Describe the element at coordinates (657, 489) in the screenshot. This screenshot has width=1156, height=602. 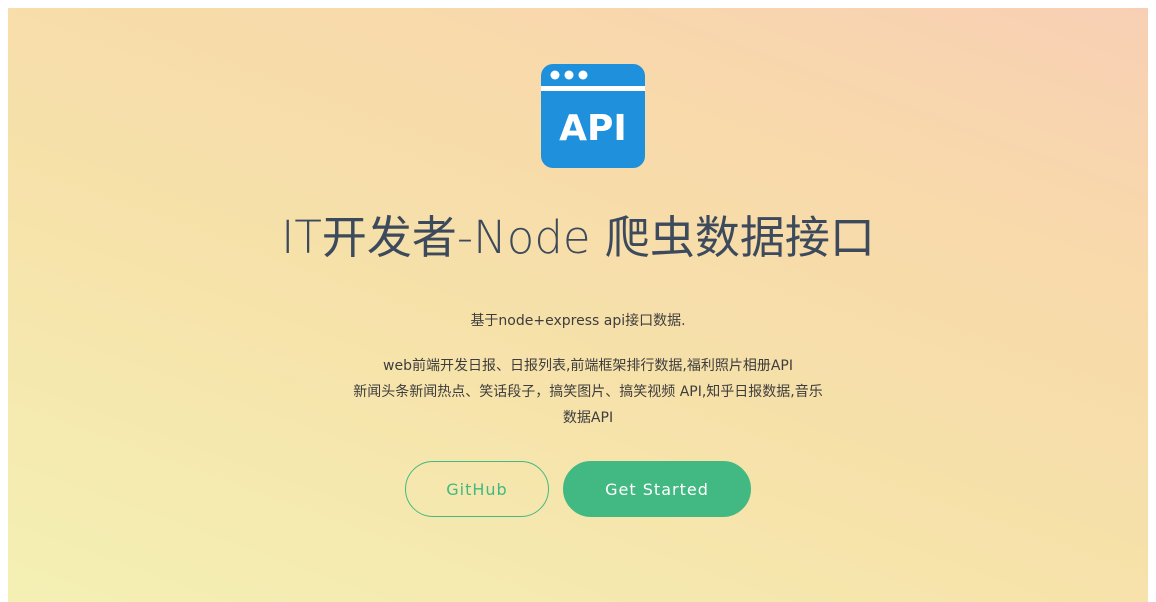
I see `get-started-button: Get Started` at that location.